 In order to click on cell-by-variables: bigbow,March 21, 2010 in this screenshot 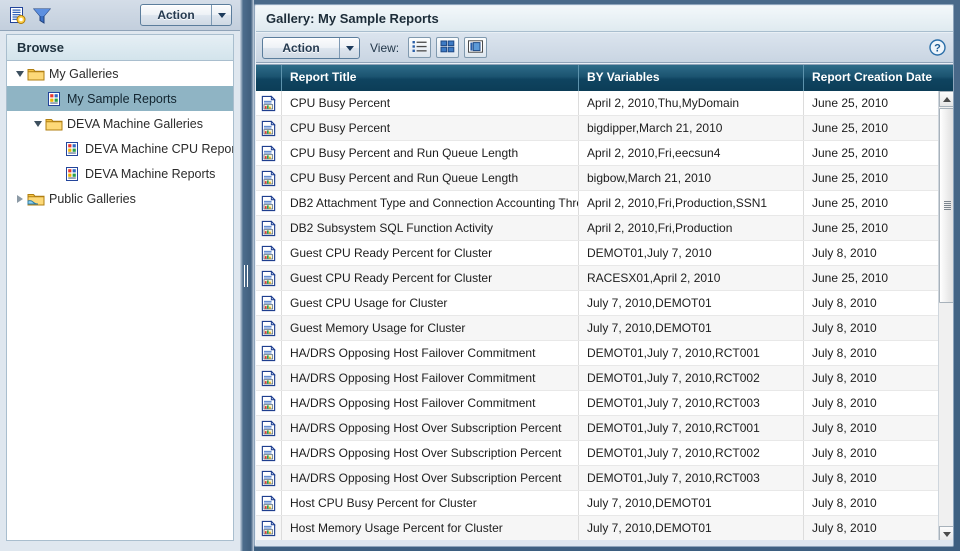, I will do `click(691, 178)`.